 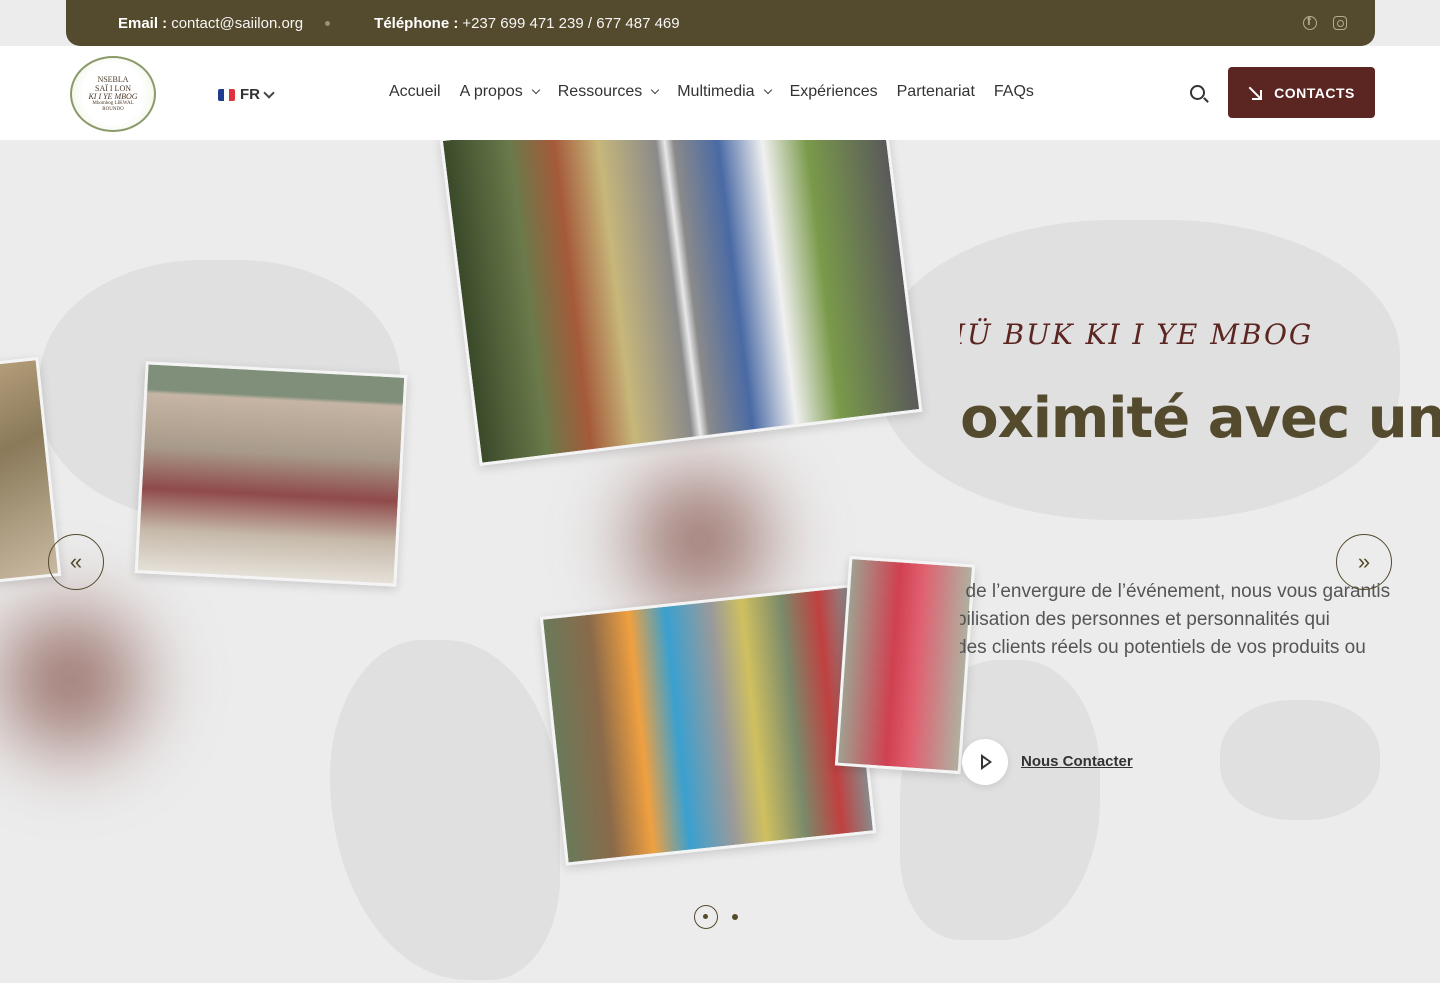 I want to click on world-map-background, so click(x=445, y=810).